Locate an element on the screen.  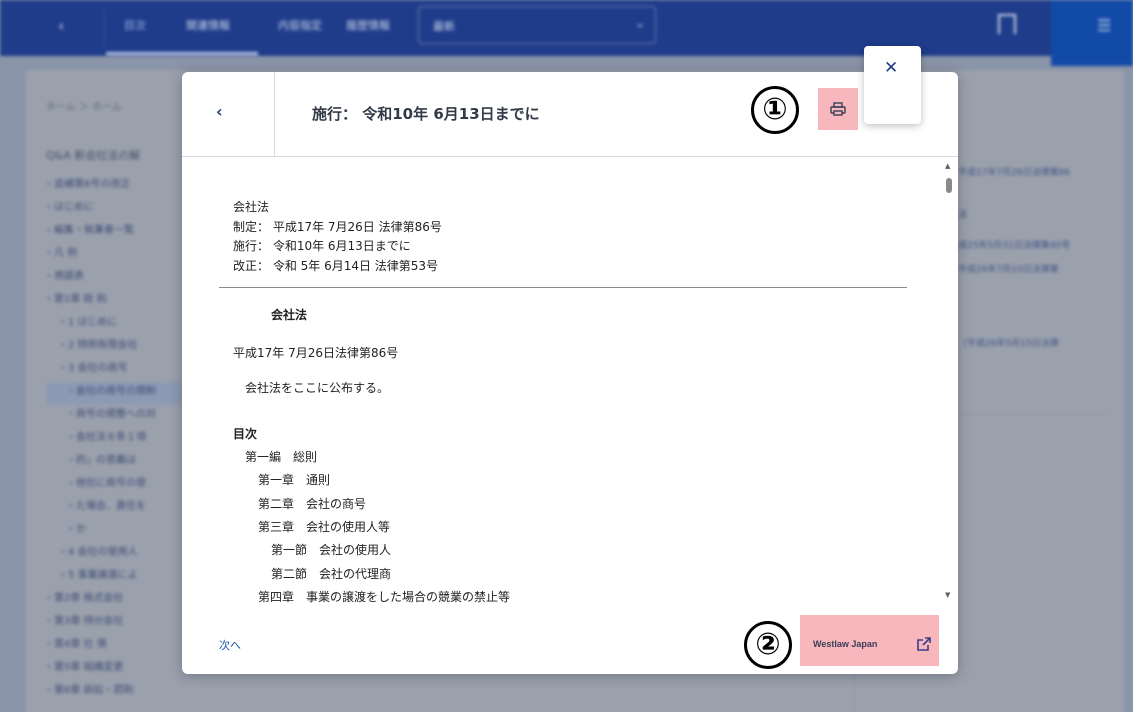
tree-item: • 第3章 持分会社 is located at coordinates (121, 623).